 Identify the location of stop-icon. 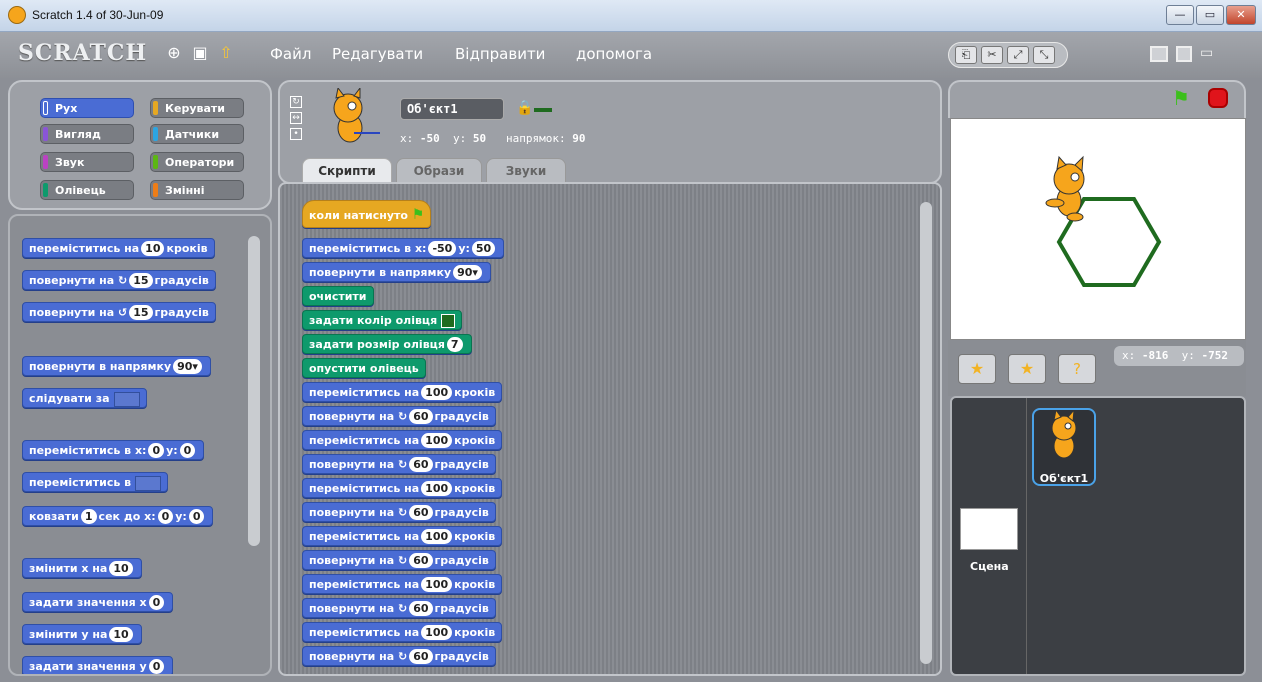
(1218, 98).